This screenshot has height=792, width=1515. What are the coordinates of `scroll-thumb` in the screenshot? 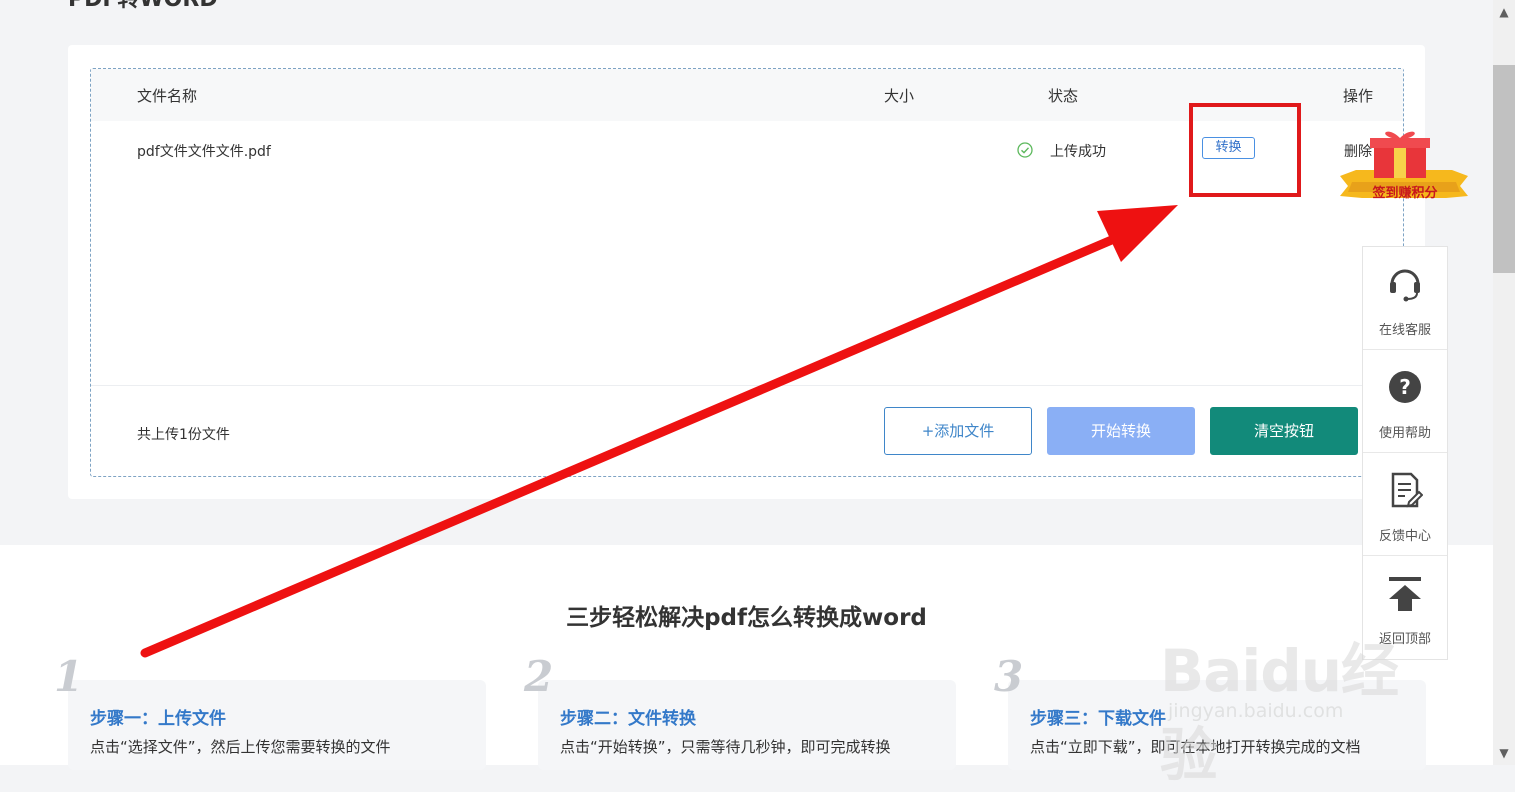 It's located at (1504, 169).